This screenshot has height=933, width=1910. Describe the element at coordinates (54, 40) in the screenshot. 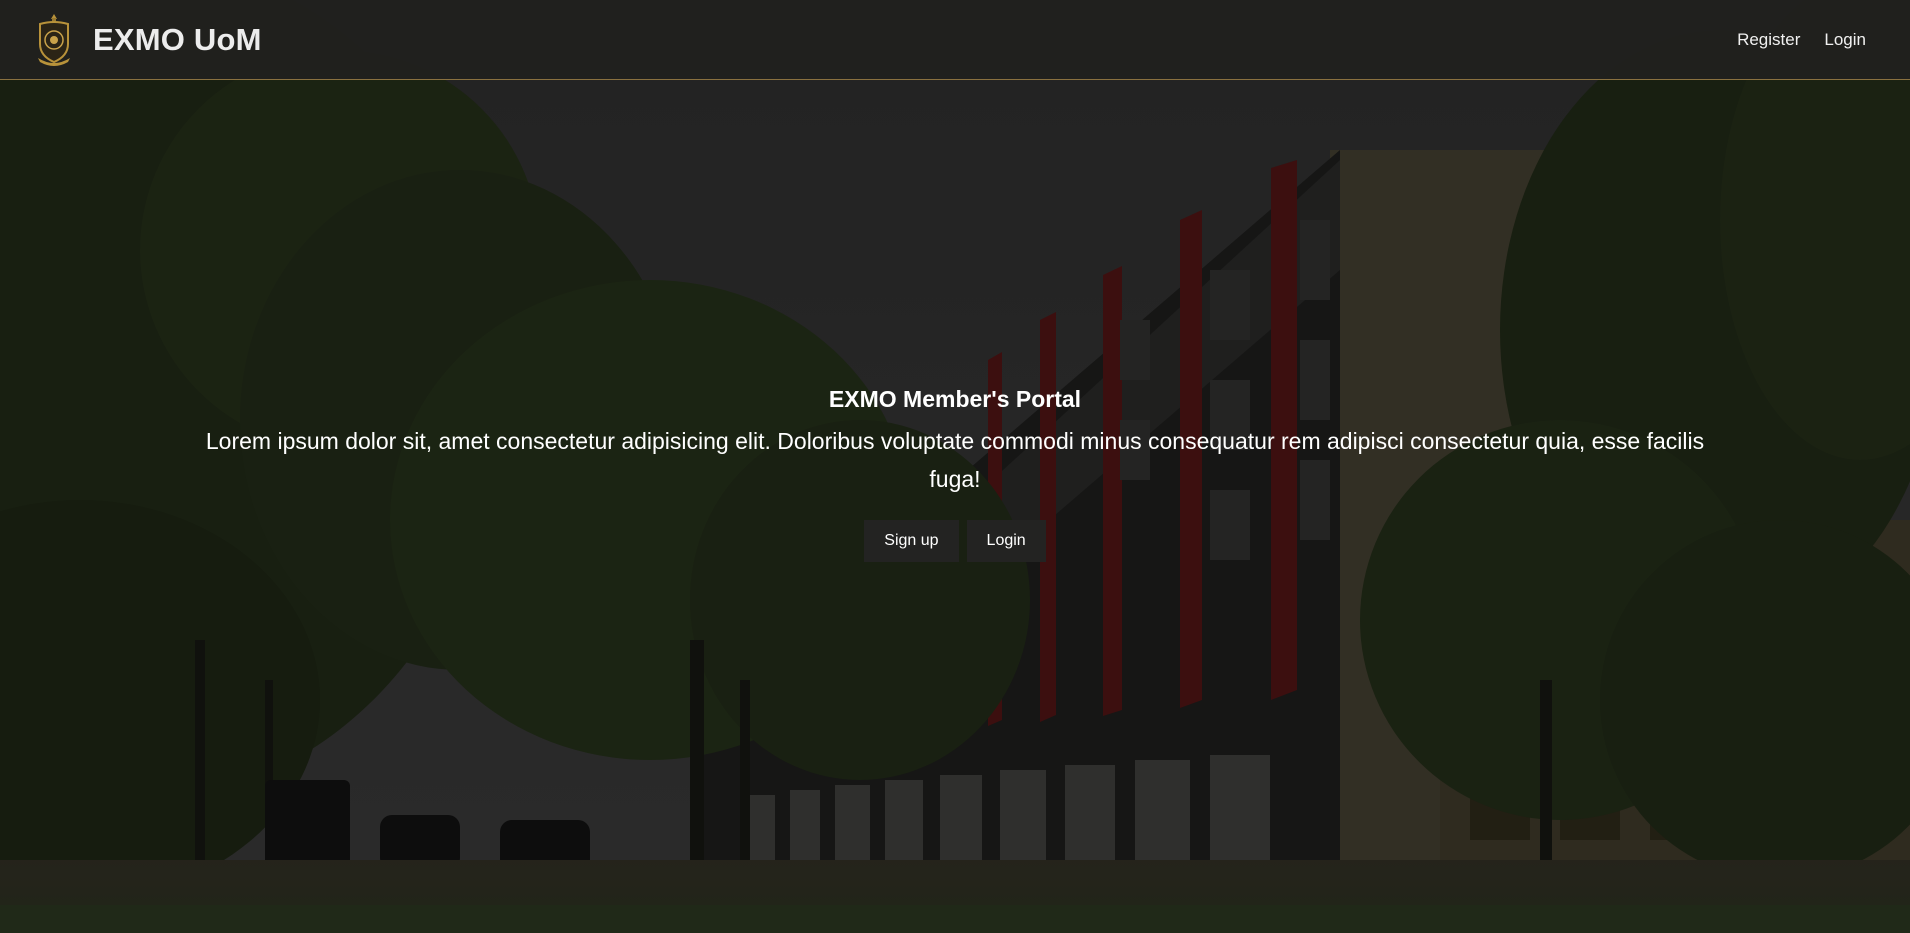

I see `university-crest-icon` at that location.